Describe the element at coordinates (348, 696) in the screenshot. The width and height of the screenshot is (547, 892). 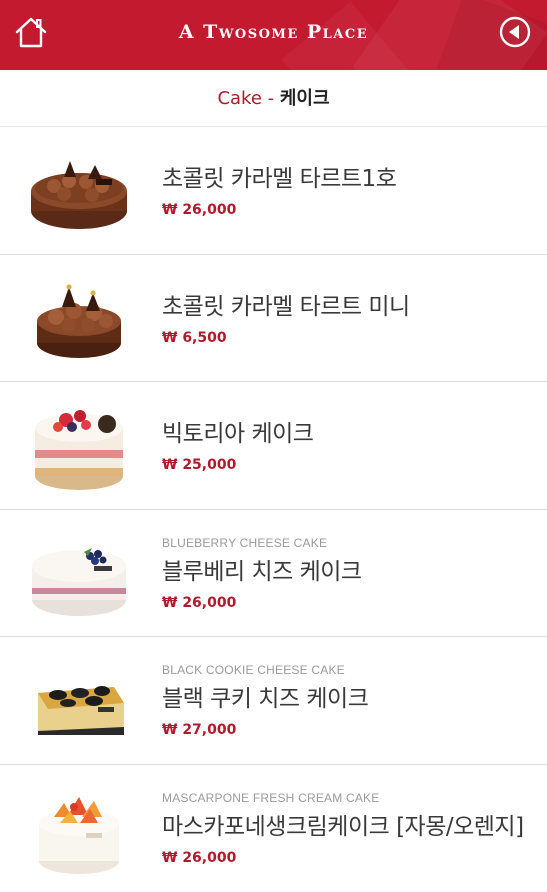
I see `product-name: 블랙 쿠키 치즈 케이크` at that location.